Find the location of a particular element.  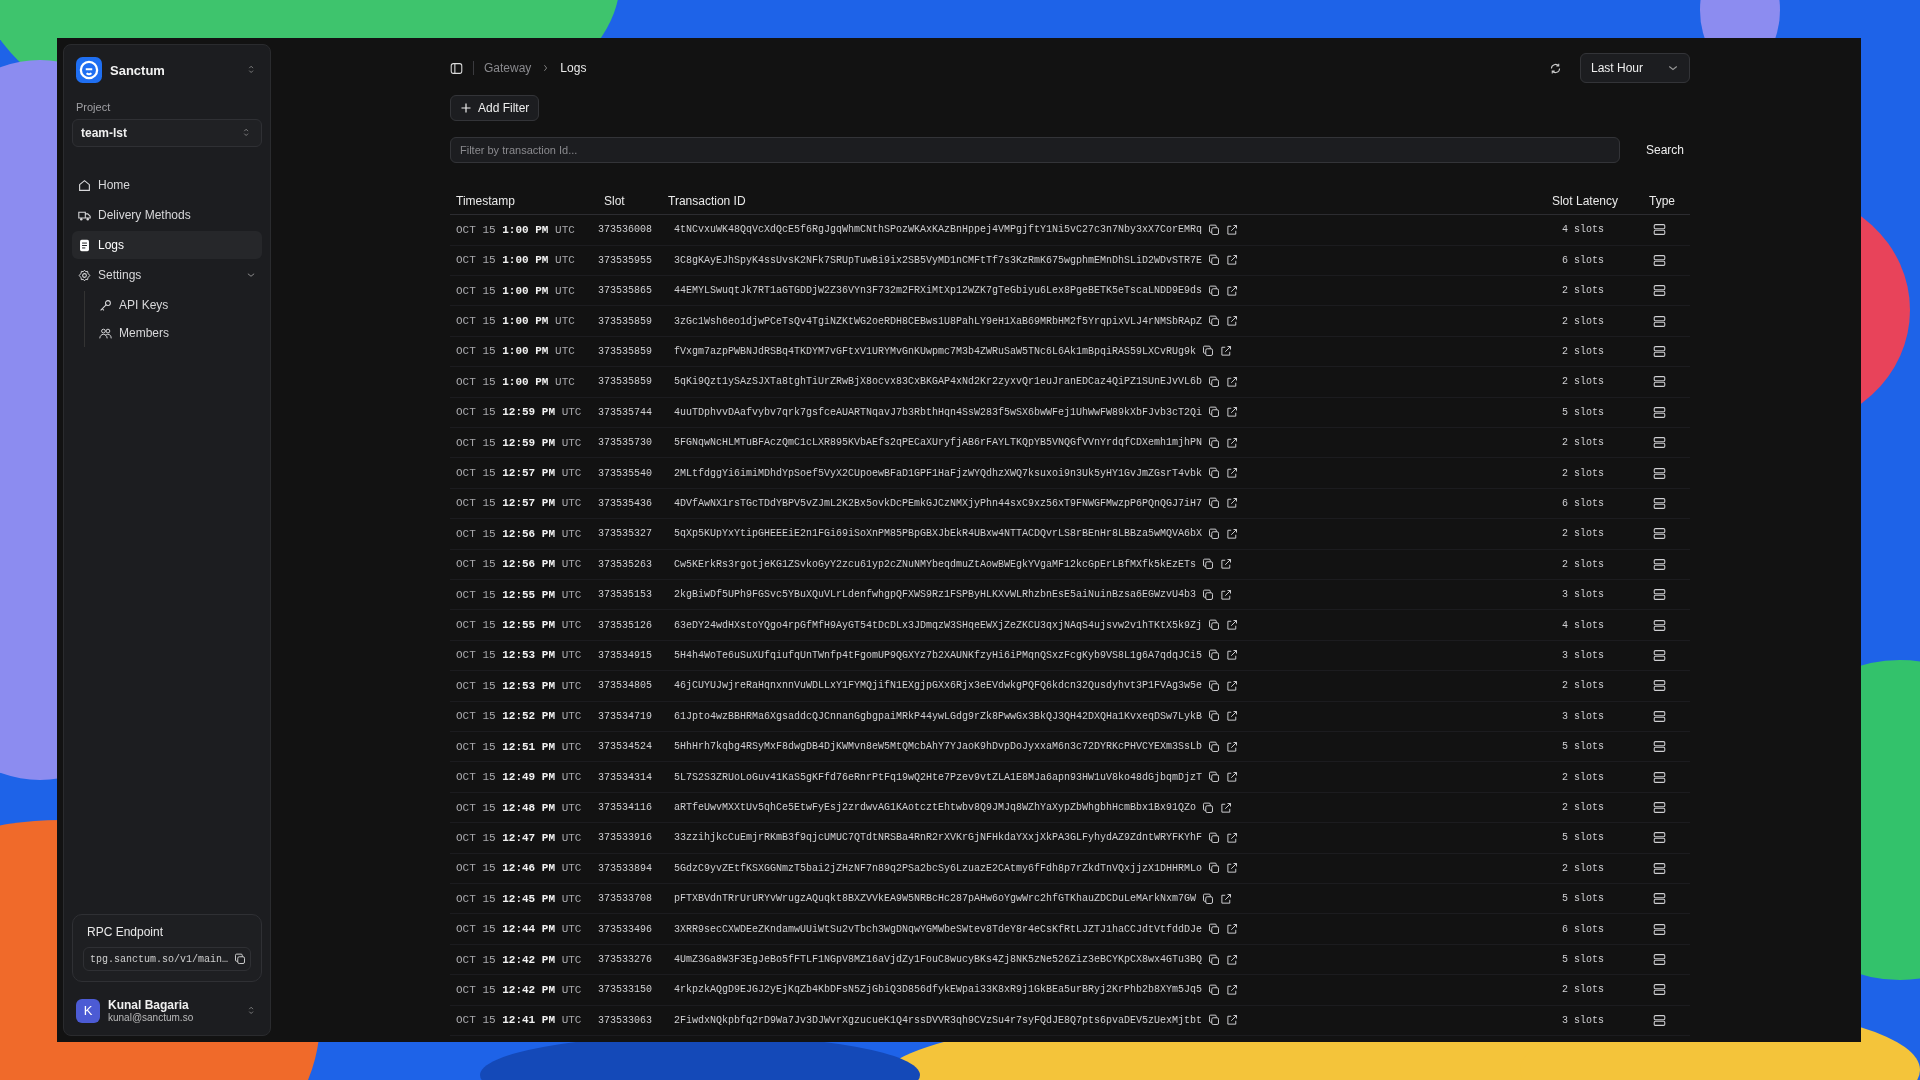

nav-item: Home is located at coordinates (167, 185).